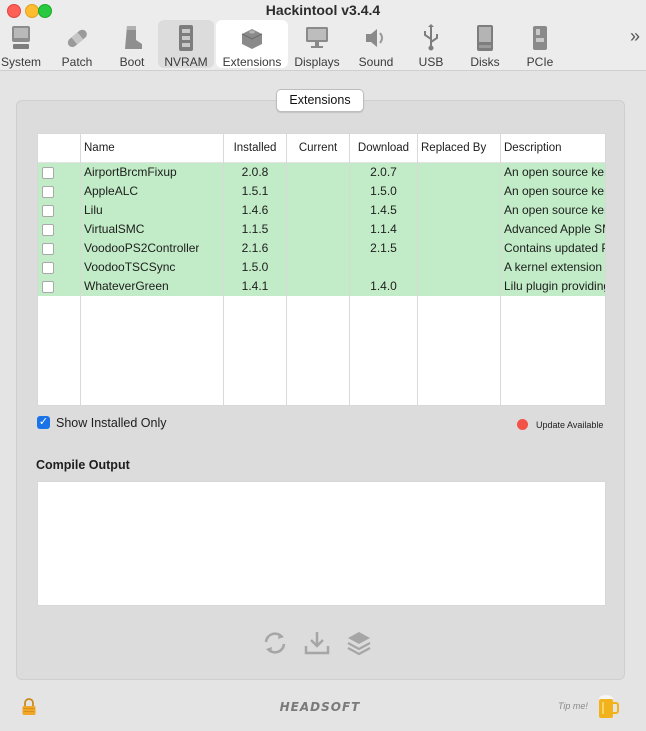  Describe the element at coordinates (383, 172) in the screenshot. I see `cell-download: 2.0.7` at that location.